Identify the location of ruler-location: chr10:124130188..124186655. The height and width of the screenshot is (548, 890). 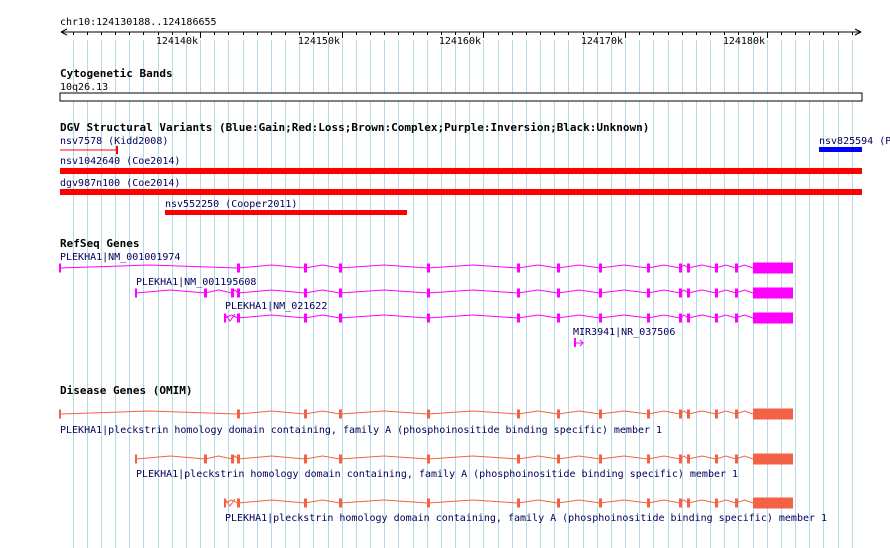
(138, 22).